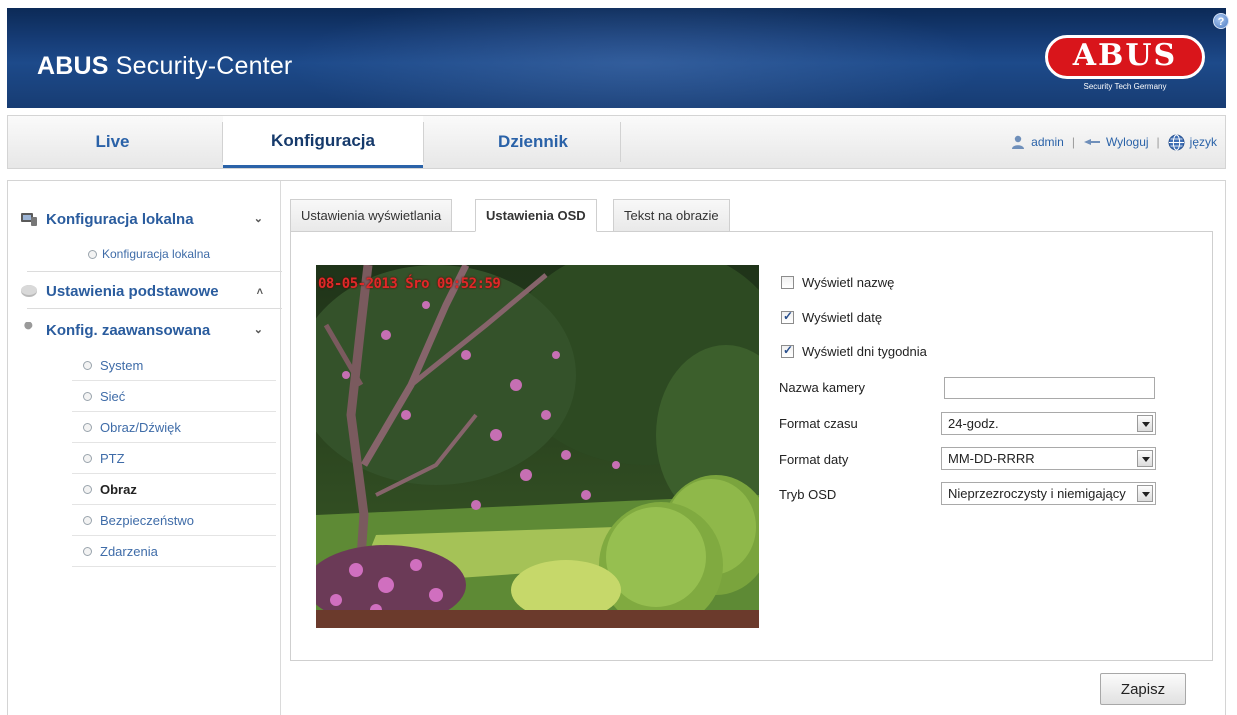 The width and height of the screenshot is (1237, 715). I want to click on abus-logo: ABUS Security Tech Germany, so click(1125, 70).